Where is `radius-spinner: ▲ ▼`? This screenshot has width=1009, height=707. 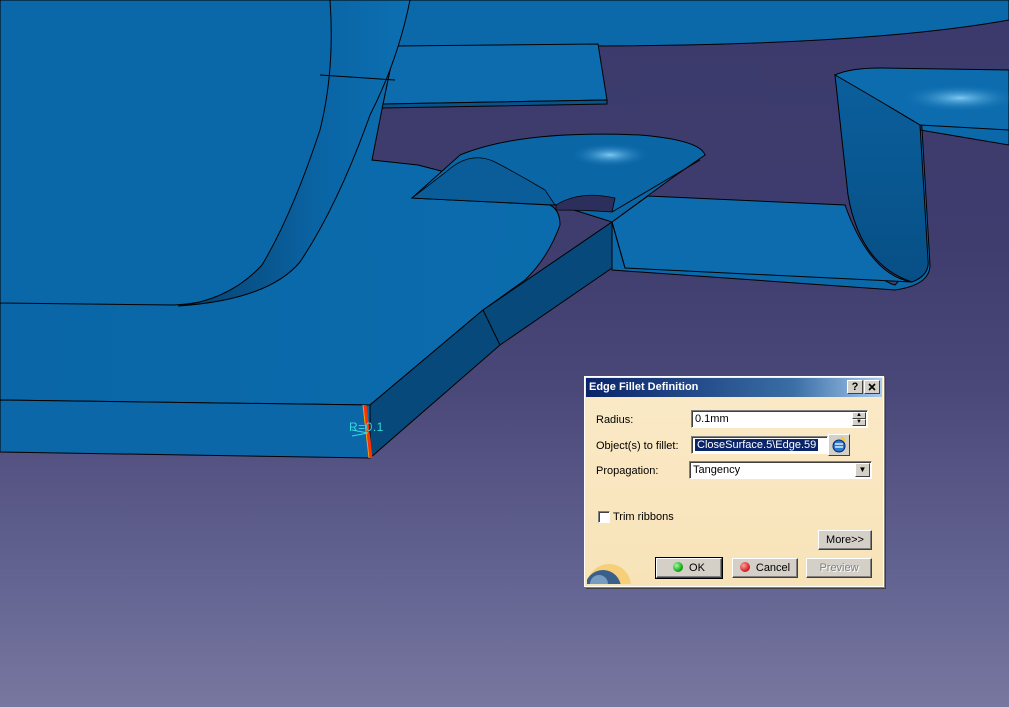 radius-spinner: ▲ ▼ is located at coordinates (859, 419).